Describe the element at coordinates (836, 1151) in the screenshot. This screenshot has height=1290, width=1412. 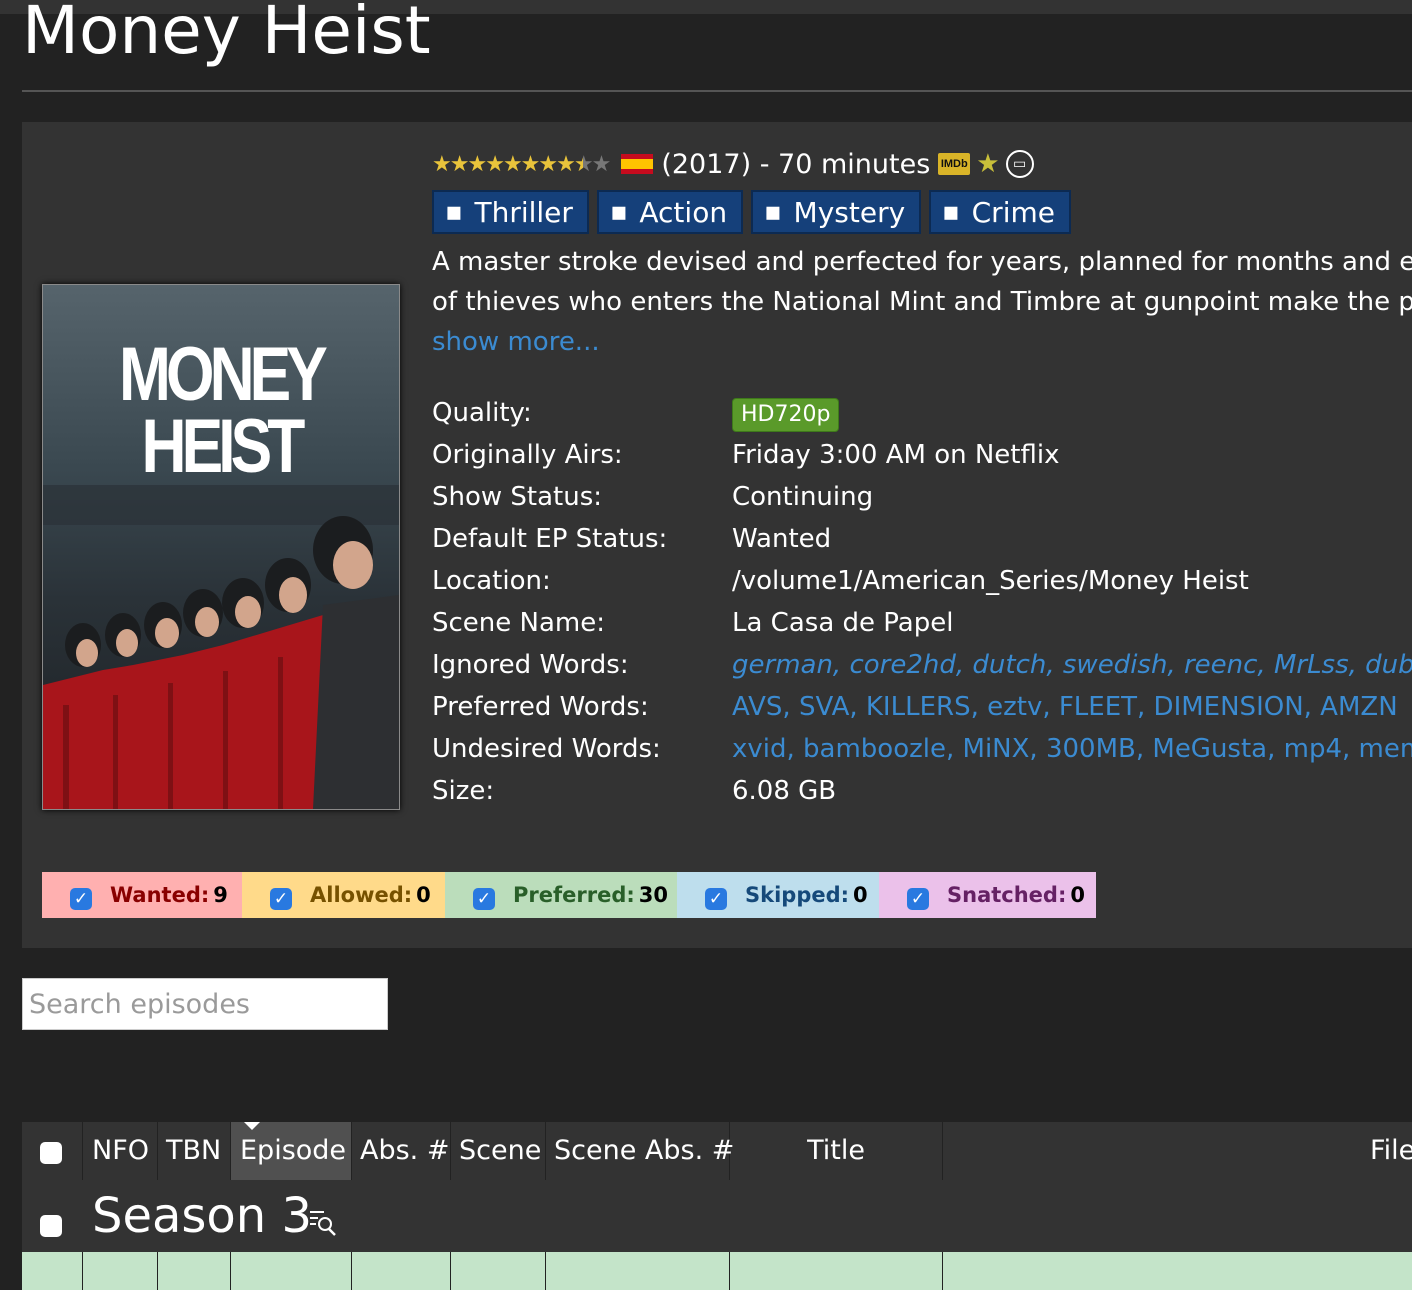
I see `col-title: Title` at that location.